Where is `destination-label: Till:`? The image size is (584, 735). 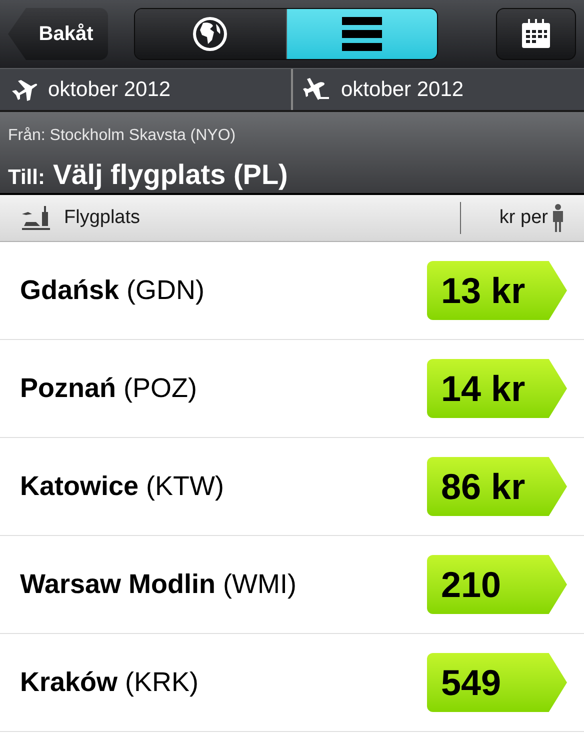
destination-label: Till: is located at coordinates (26, 178).